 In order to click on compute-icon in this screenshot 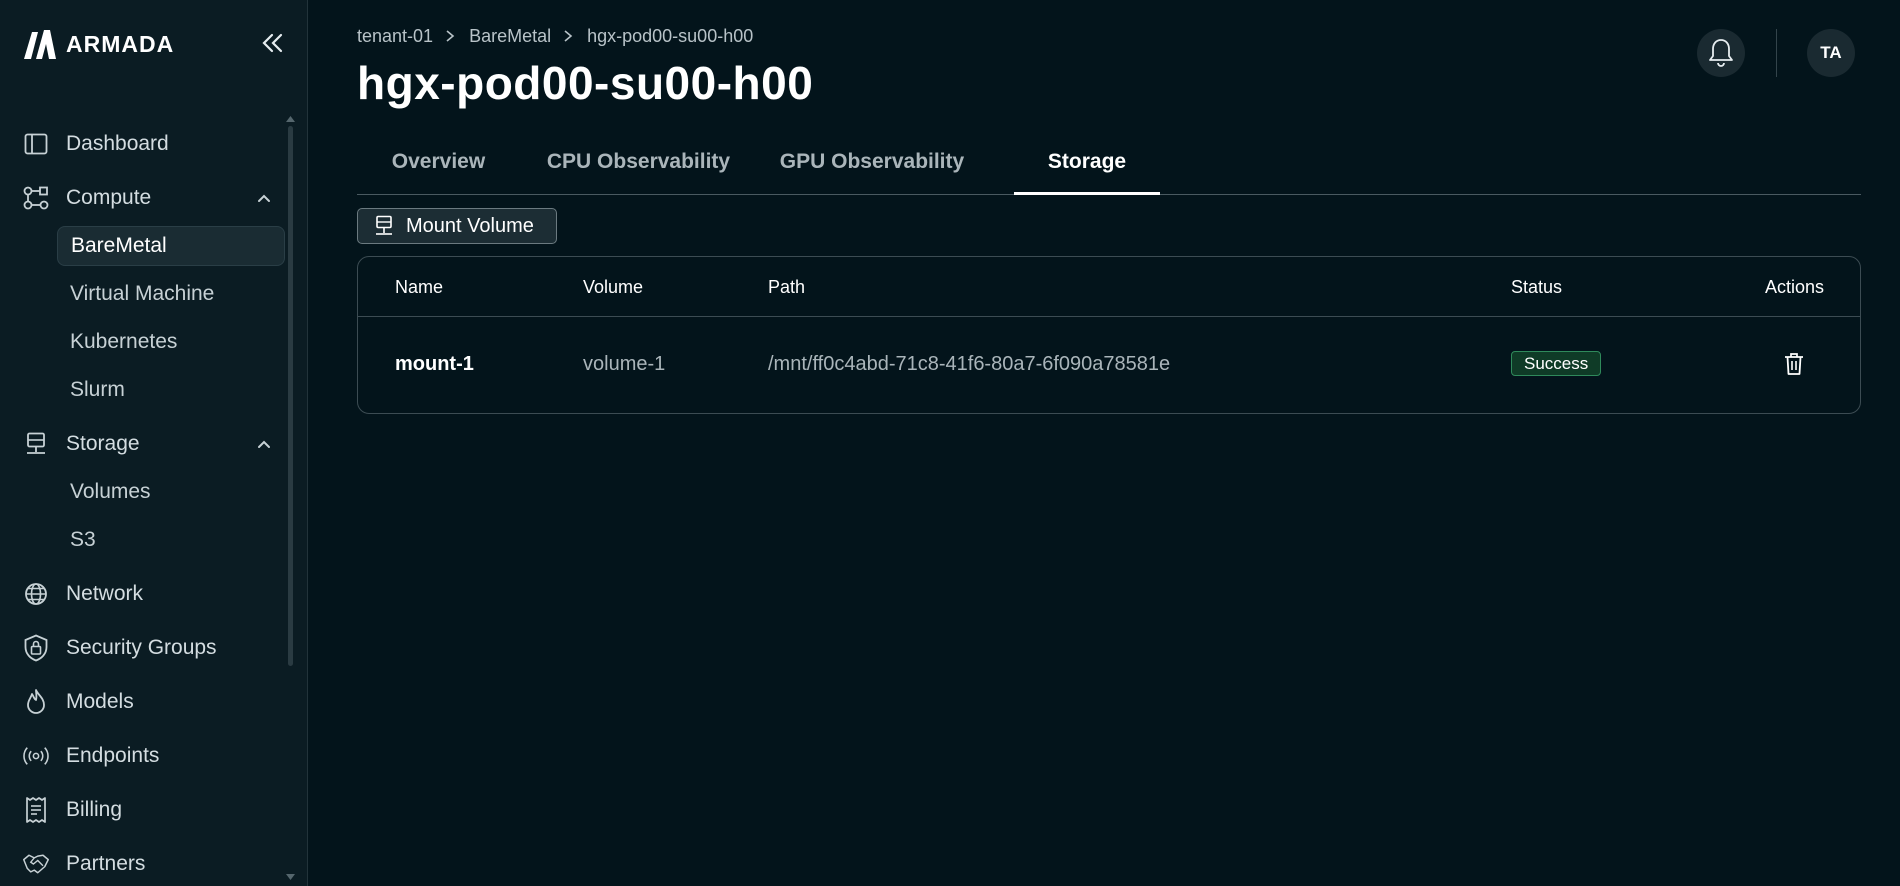, I will do `click(36, 198)`.